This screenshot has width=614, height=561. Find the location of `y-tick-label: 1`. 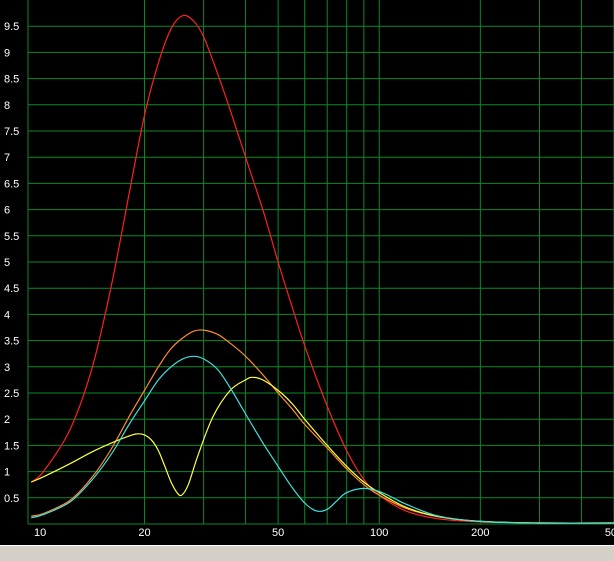

y-tick-label: 1 is located at coordinates (7, 473).